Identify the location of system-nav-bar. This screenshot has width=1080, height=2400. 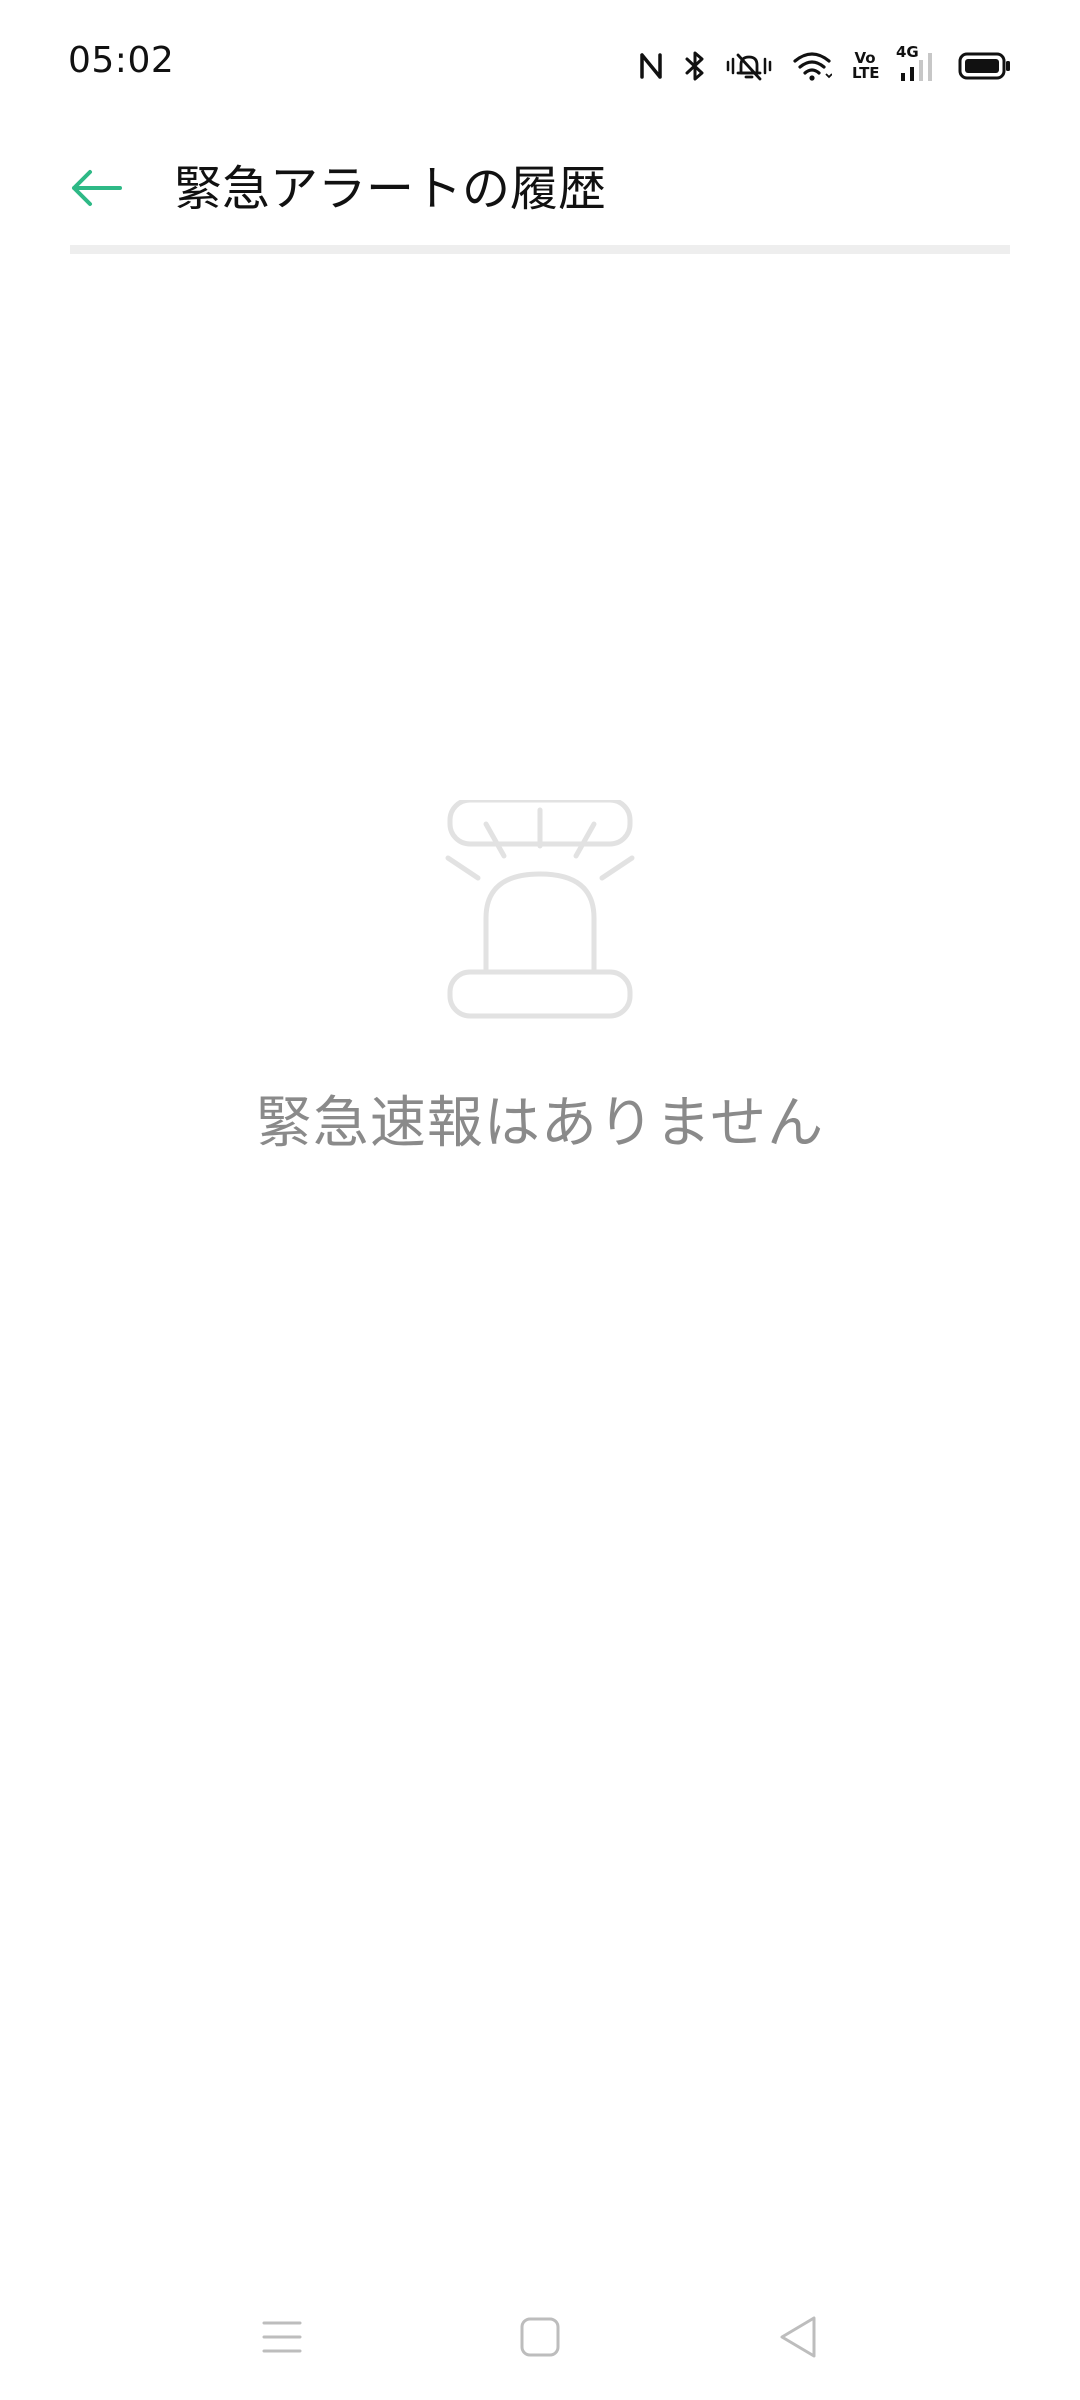
(540, 2335).